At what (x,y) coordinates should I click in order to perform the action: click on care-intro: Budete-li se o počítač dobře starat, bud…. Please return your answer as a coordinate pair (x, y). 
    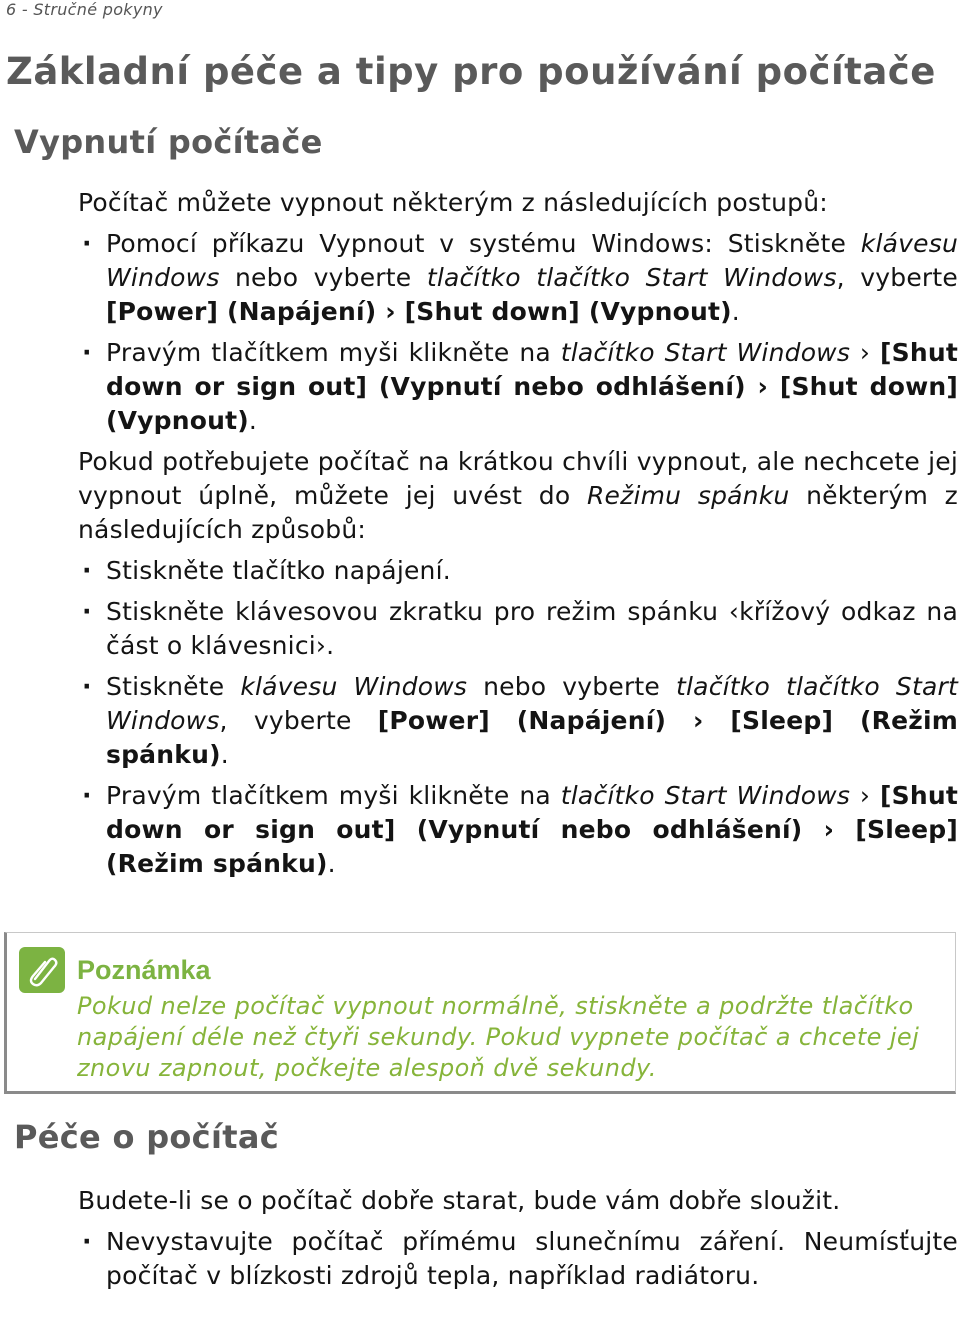
    Looking at the image, I should click on (459, 1200).